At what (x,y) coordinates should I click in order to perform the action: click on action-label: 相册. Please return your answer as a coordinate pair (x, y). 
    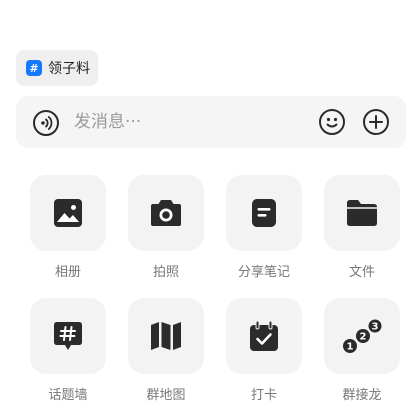
    Looking at the image, I should click on (67, 272).